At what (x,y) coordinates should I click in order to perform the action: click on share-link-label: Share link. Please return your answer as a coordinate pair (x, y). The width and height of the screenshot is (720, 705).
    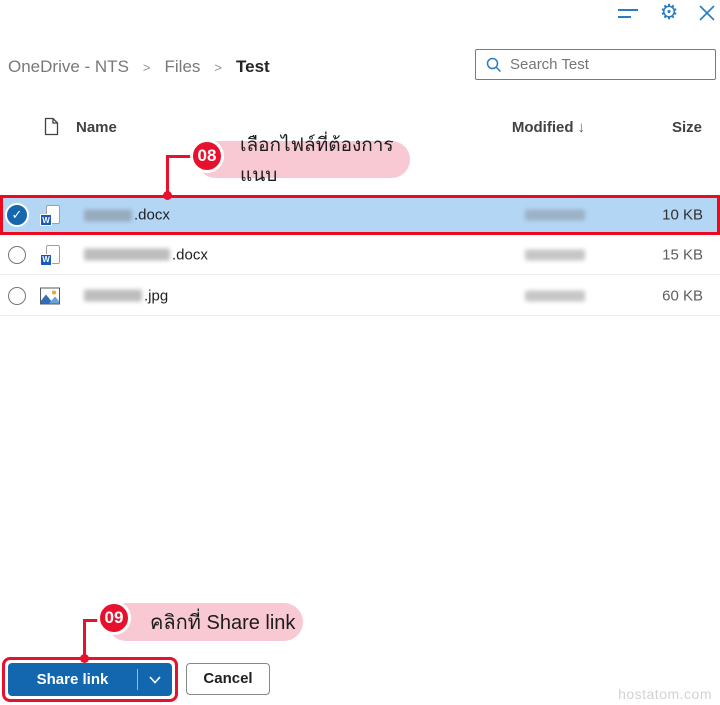
    Looking at the image, I should click on (72, 679).